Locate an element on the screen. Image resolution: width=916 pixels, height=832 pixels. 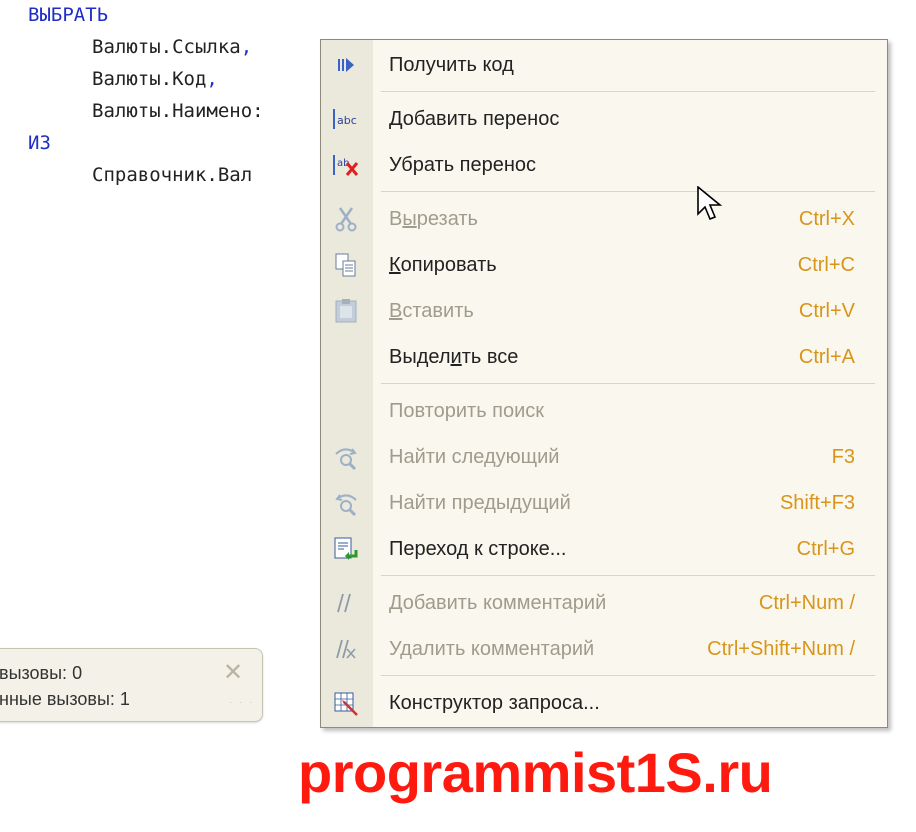
label-part: ставить is located at coordinates (438, 311).